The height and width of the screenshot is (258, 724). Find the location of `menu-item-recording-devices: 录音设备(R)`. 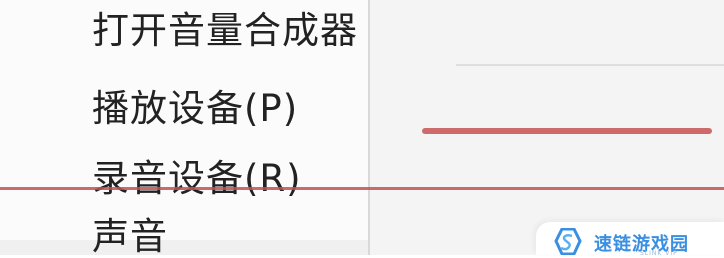

menu-item-recording-devices: 录音设备(R) is located at coordinates (197, 178).